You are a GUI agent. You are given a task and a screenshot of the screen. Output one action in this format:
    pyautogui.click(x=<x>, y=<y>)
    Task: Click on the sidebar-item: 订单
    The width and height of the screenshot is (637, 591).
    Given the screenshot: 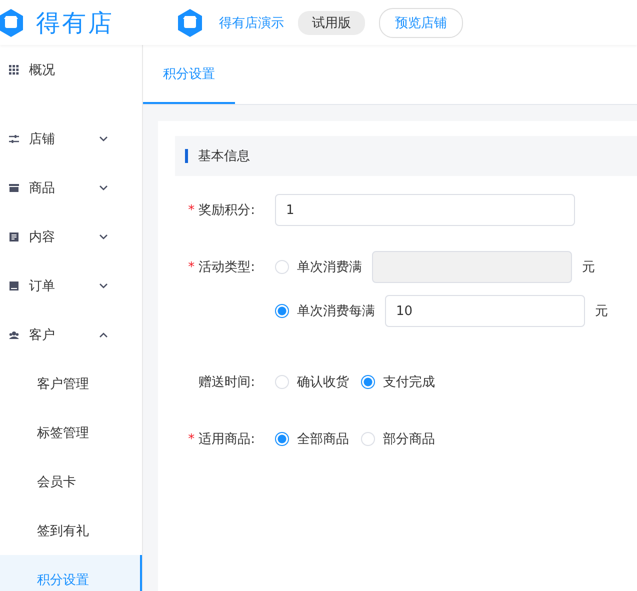 What is the action you would take?
    pyautogui.click(x=71, y=285)
    